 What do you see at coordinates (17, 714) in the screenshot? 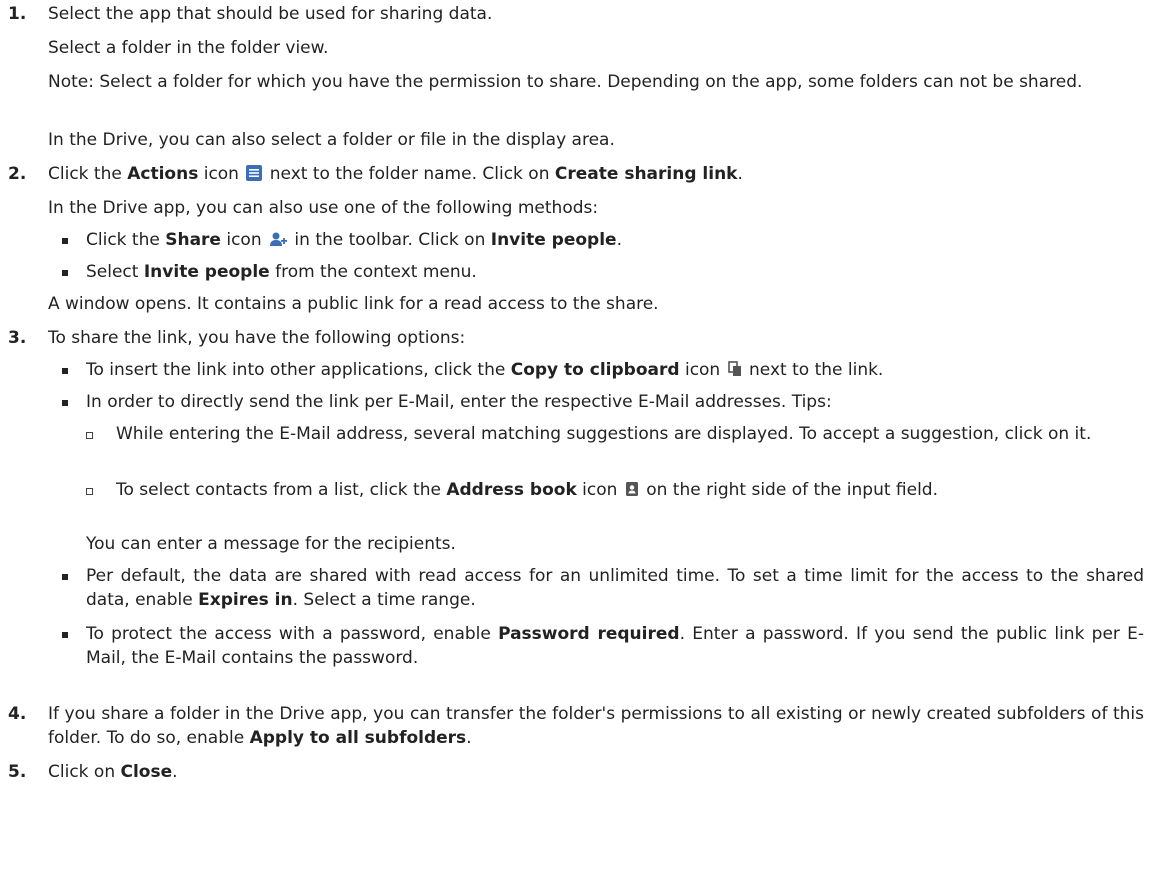
I see `step-4-number: 4.` at bounding box center [17, 714].